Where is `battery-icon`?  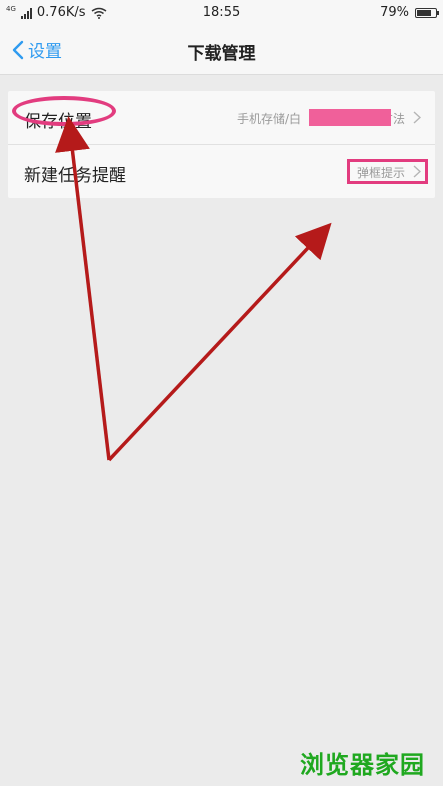 battery-icon is located at coordinates (427, 12).